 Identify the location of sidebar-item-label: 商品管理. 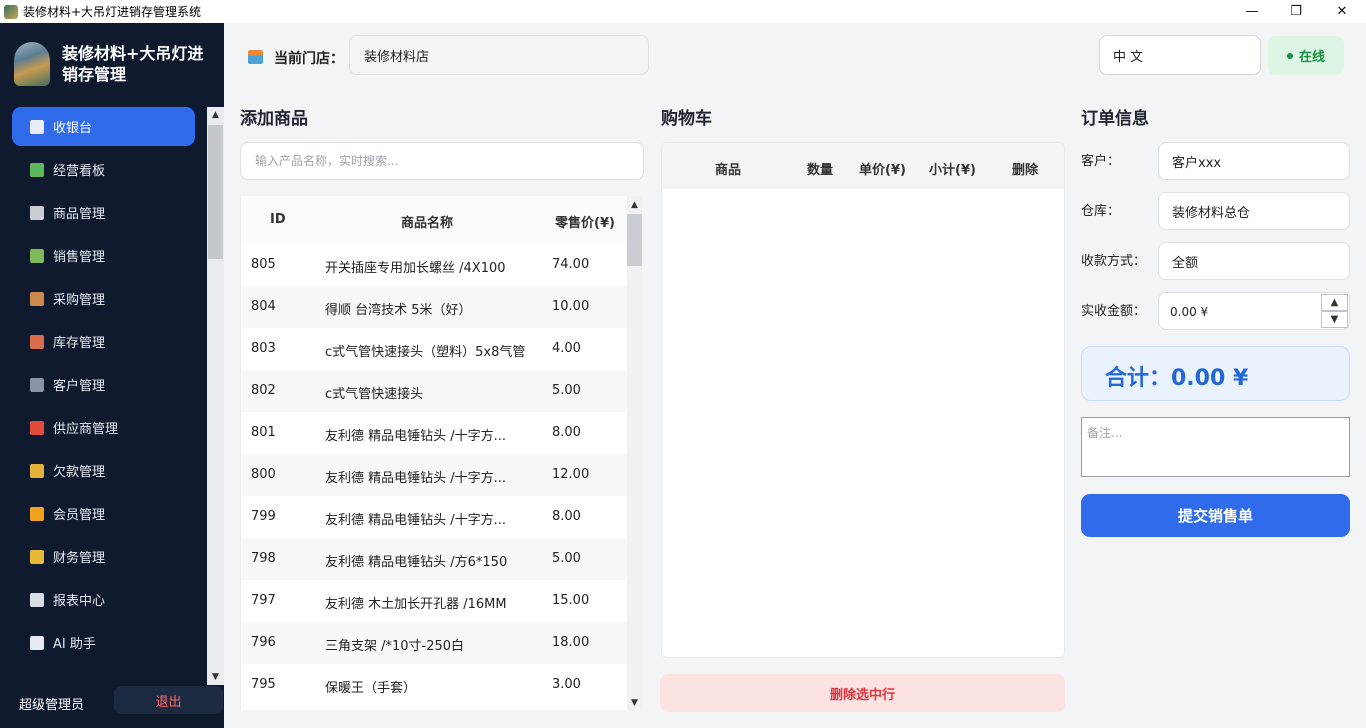
(79, 214).